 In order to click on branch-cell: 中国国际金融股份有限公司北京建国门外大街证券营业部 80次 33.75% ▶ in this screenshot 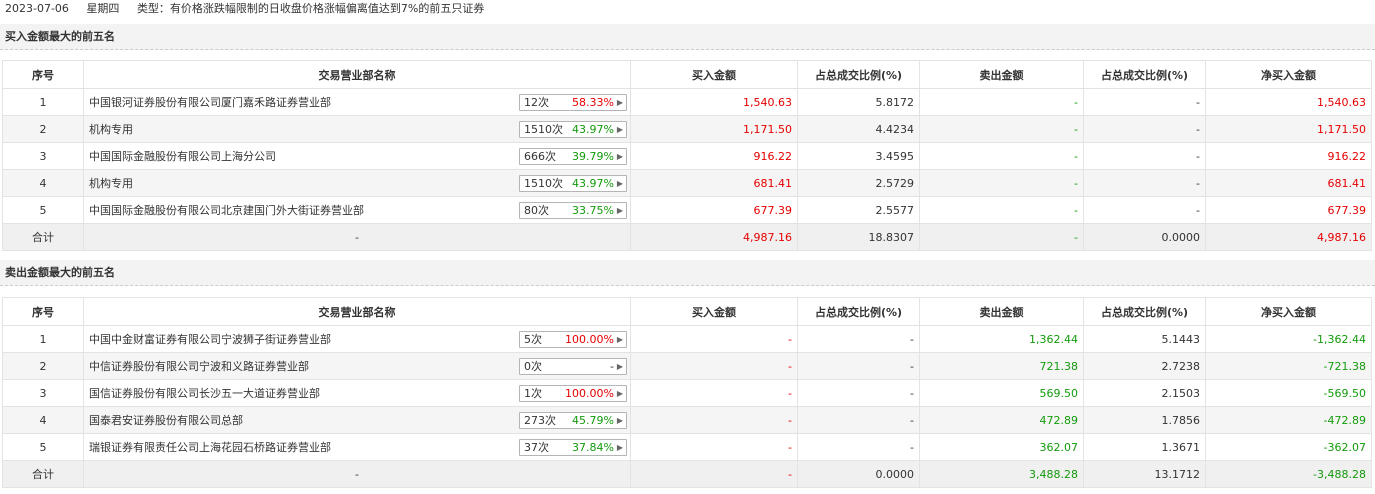, I will do `click(357, 210)`.